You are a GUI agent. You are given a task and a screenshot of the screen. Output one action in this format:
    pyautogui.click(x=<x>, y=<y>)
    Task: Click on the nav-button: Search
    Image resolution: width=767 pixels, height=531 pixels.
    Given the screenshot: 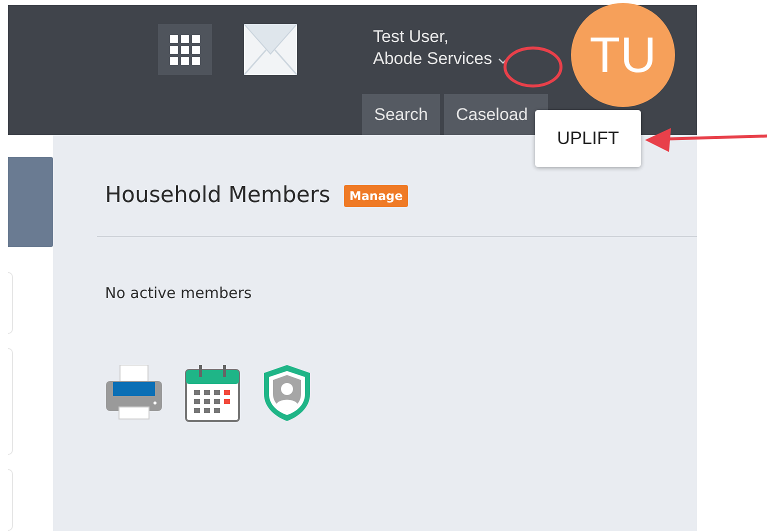 What is the action you would take?
    pyautogui.click(x=401, y=114)
    